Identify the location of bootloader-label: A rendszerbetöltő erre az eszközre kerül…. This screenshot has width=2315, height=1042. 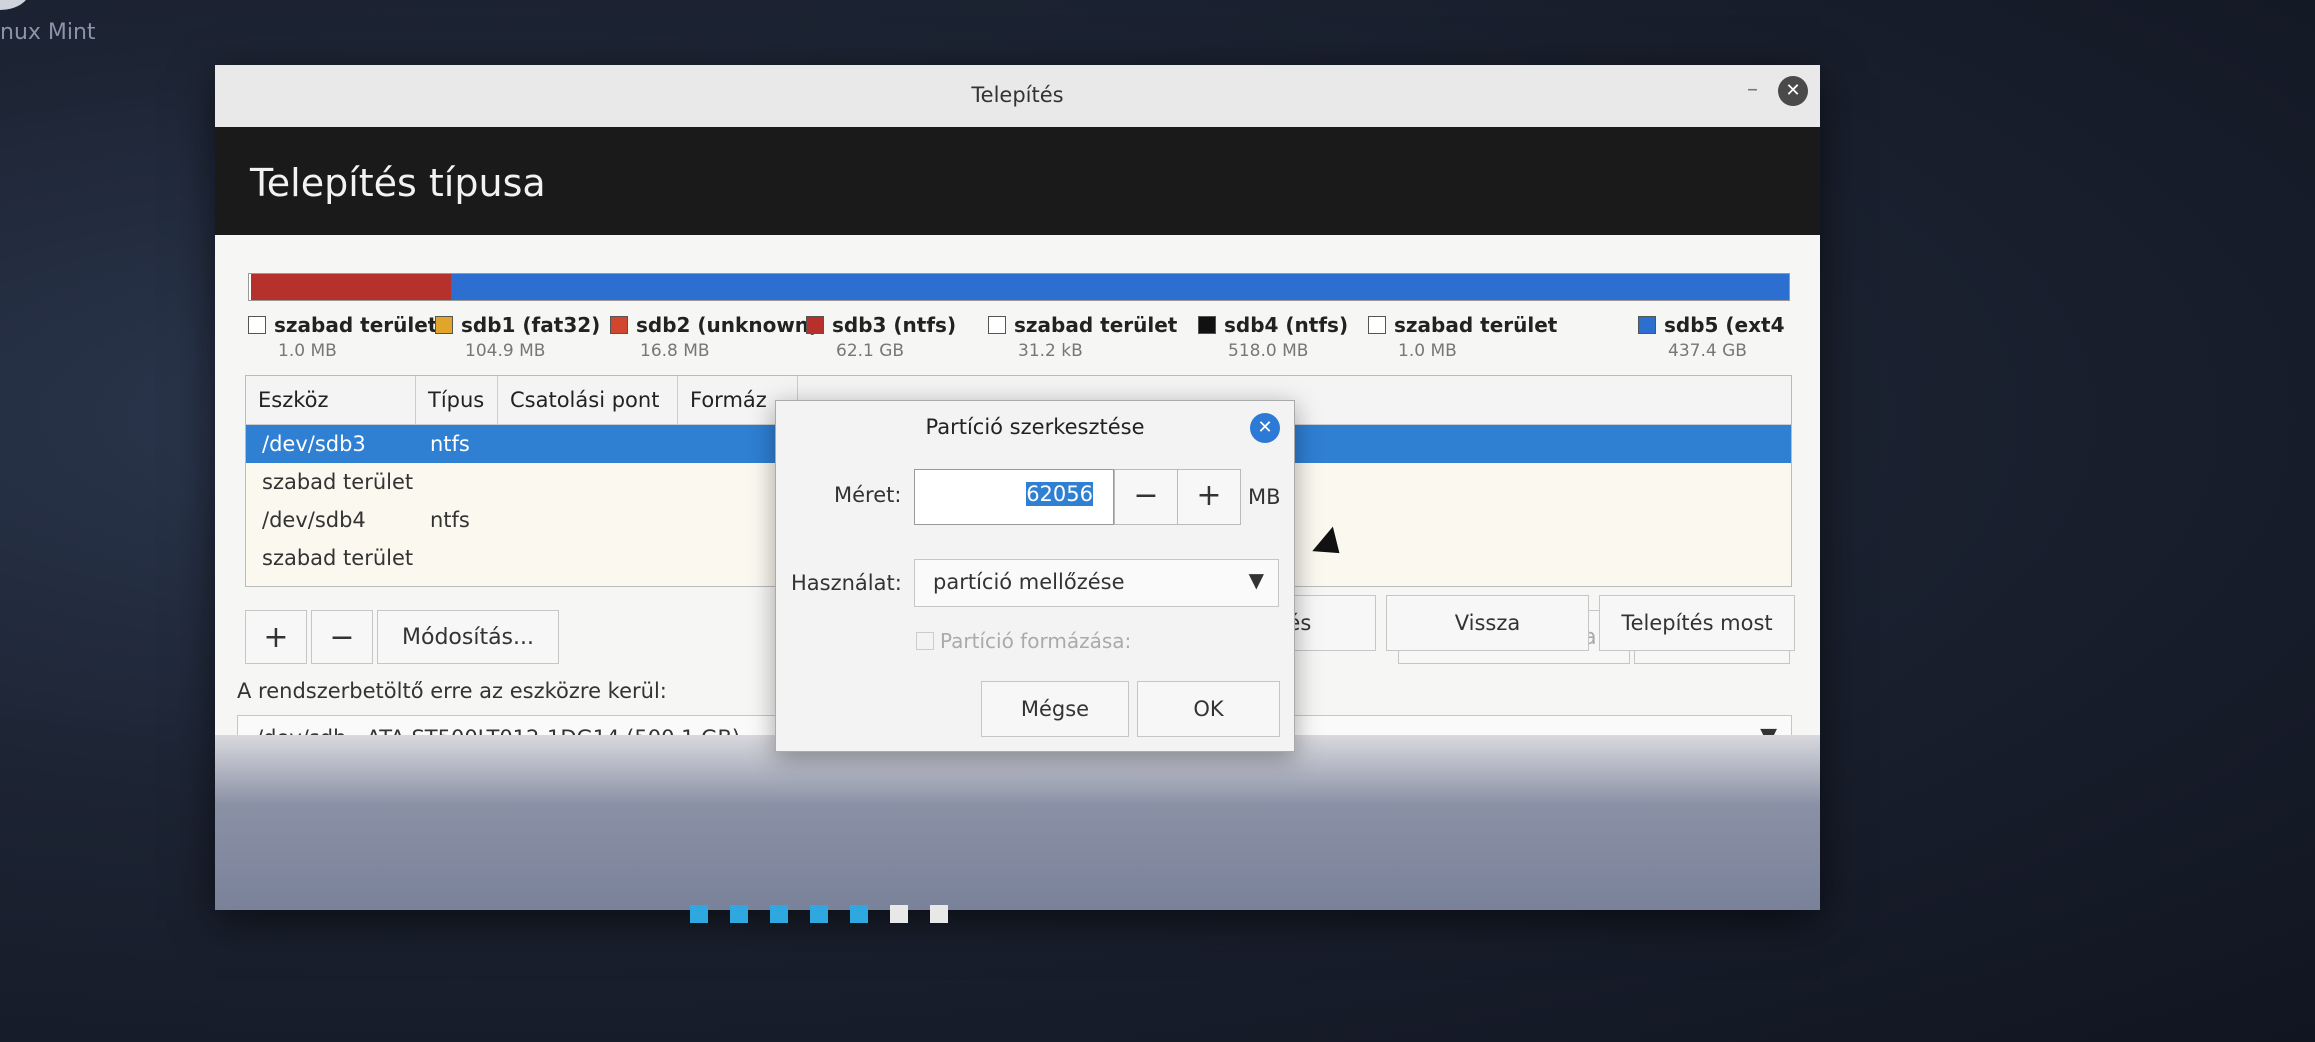
(452, 691).